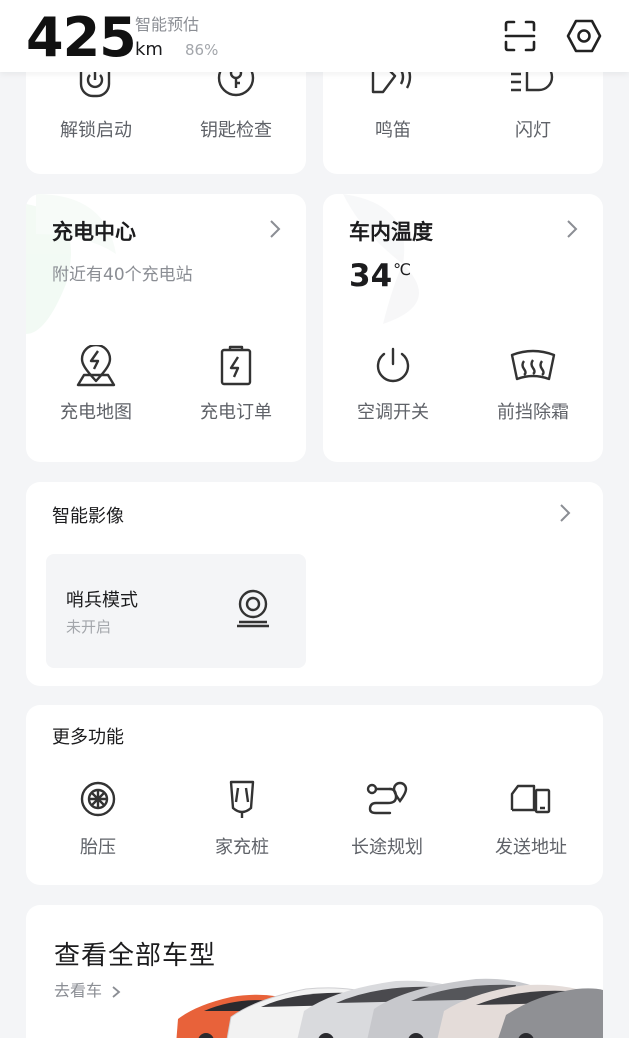  I want to click on power-icon, so click(393, 366).